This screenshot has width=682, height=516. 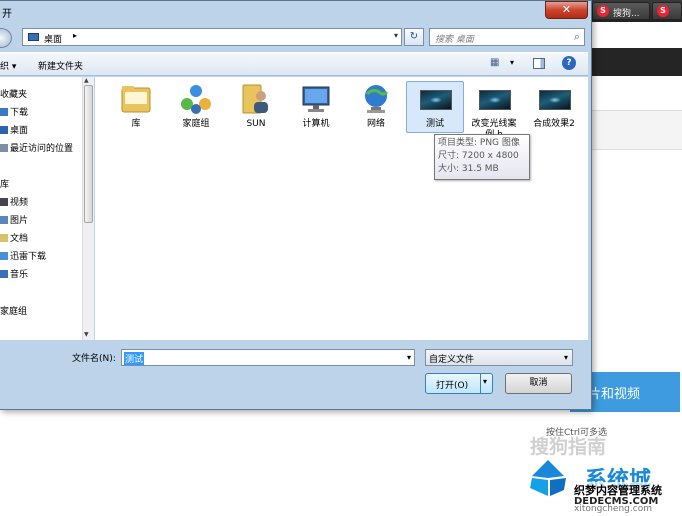 I want to click on nav-scrollbar: ▲ ▼, so click(x=88, y=208).